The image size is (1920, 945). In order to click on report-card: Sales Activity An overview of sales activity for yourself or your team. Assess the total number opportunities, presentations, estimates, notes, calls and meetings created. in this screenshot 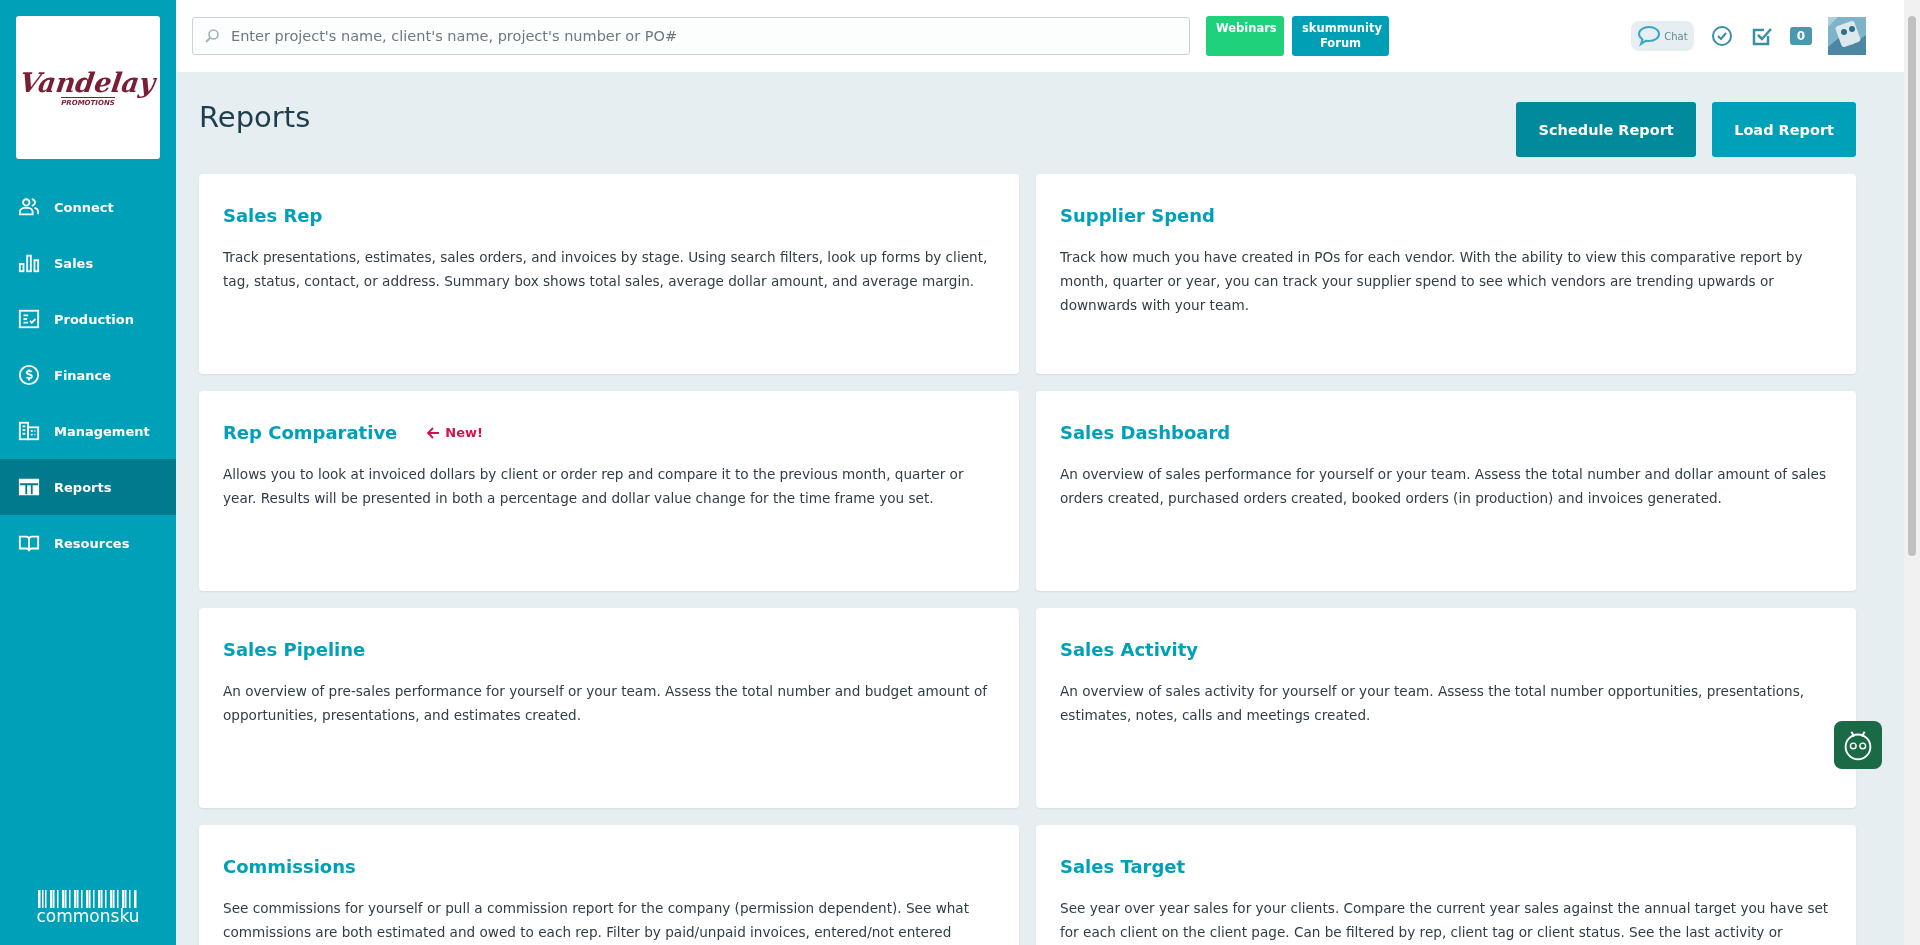, I will do `click(1446, 708)`.